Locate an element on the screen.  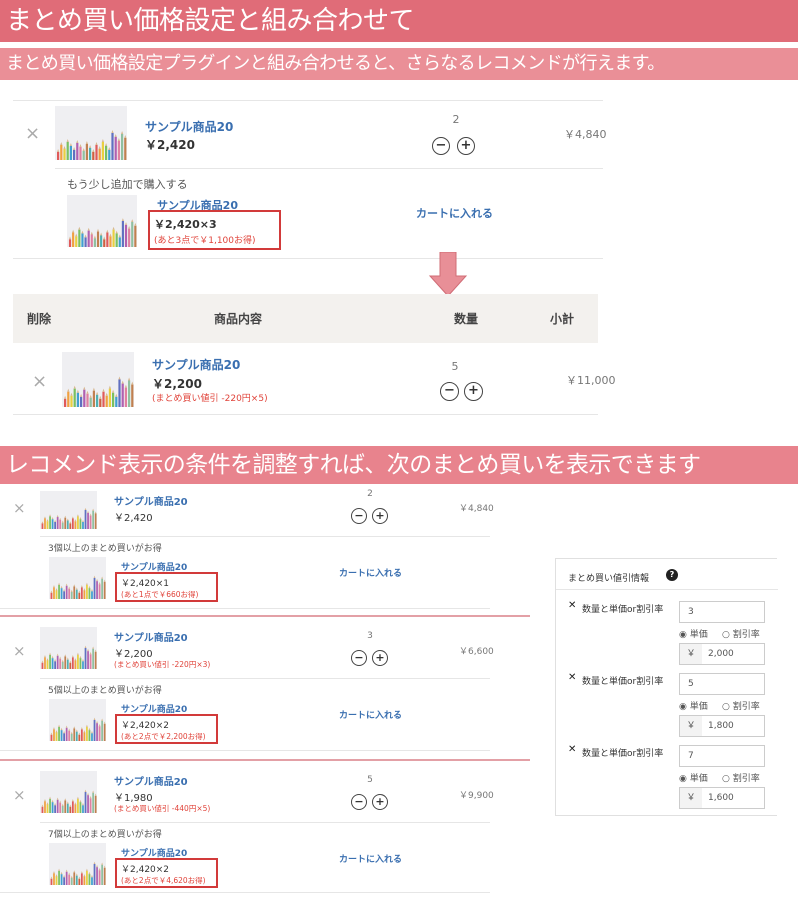
recommend-message: もう少し追加で購入する is located at coordinates (127, 184).